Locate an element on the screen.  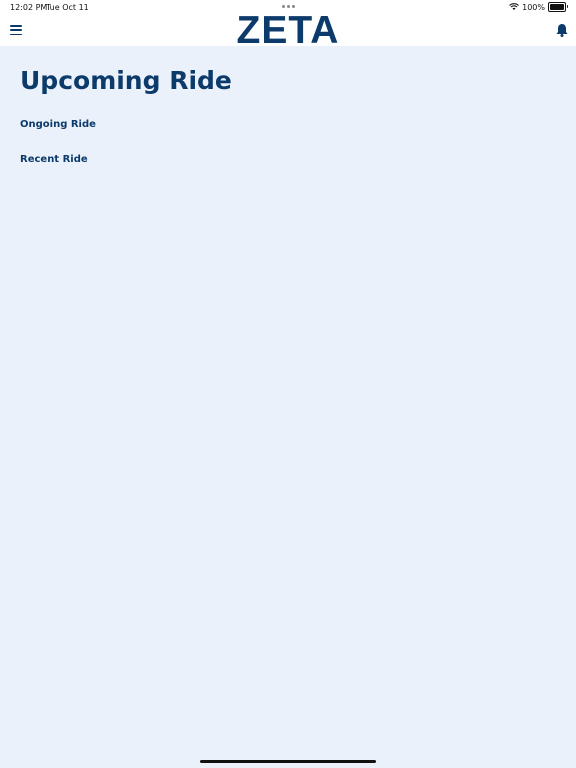
top-navigation-bar: ZETA is located at coordinates (288, 31).